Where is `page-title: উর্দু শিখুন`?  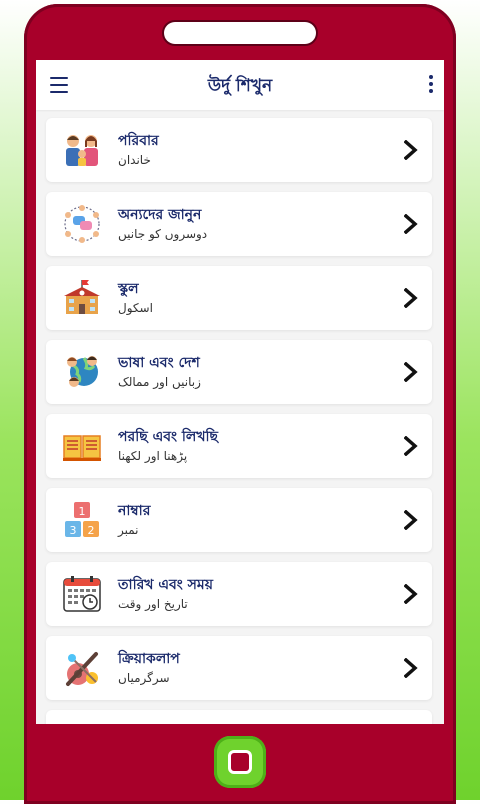 page-title: উর্দু শিখুন is located at coordinates (240, 86).